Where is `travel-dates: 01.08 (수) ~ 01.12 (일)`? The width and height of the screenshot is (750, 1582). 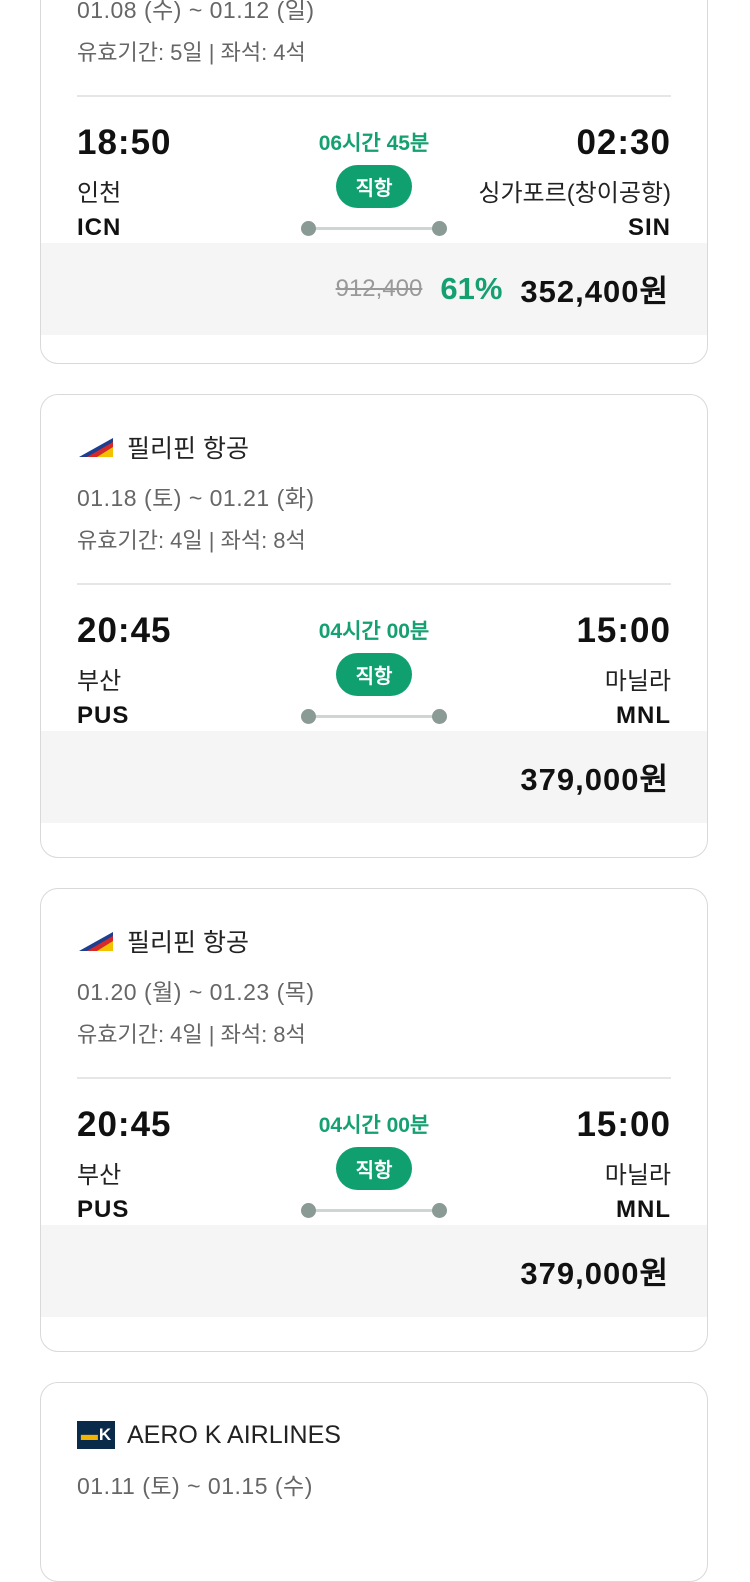 travel-dates: 01.08 (수) ~ 01.12 (일) is located at coordinates (196, 11).